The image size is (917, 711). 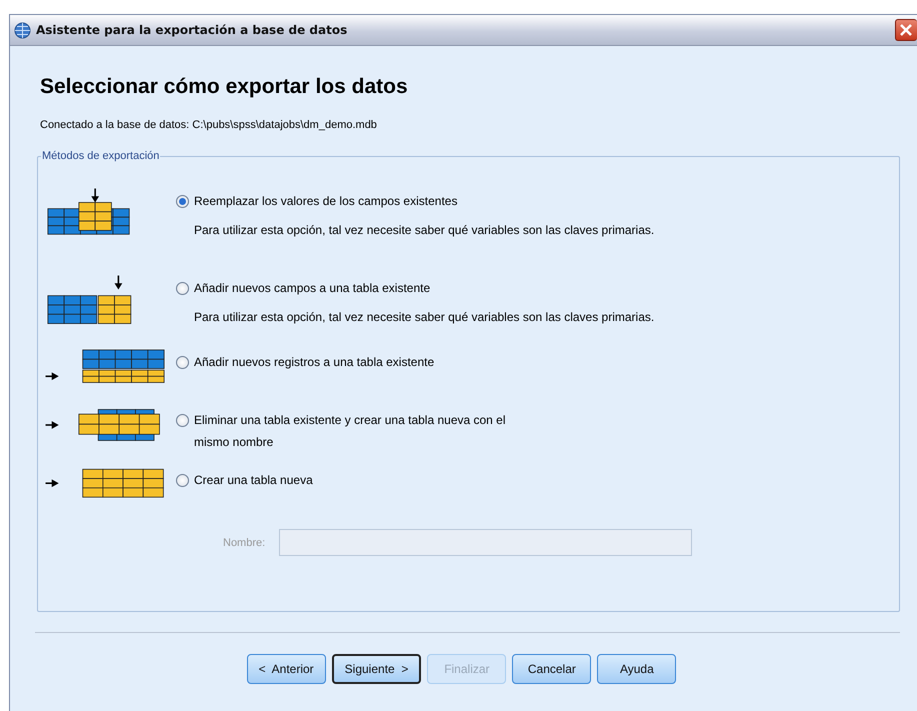 I want to click on wizard-button: Cancelar, so click(x=552, y=669).